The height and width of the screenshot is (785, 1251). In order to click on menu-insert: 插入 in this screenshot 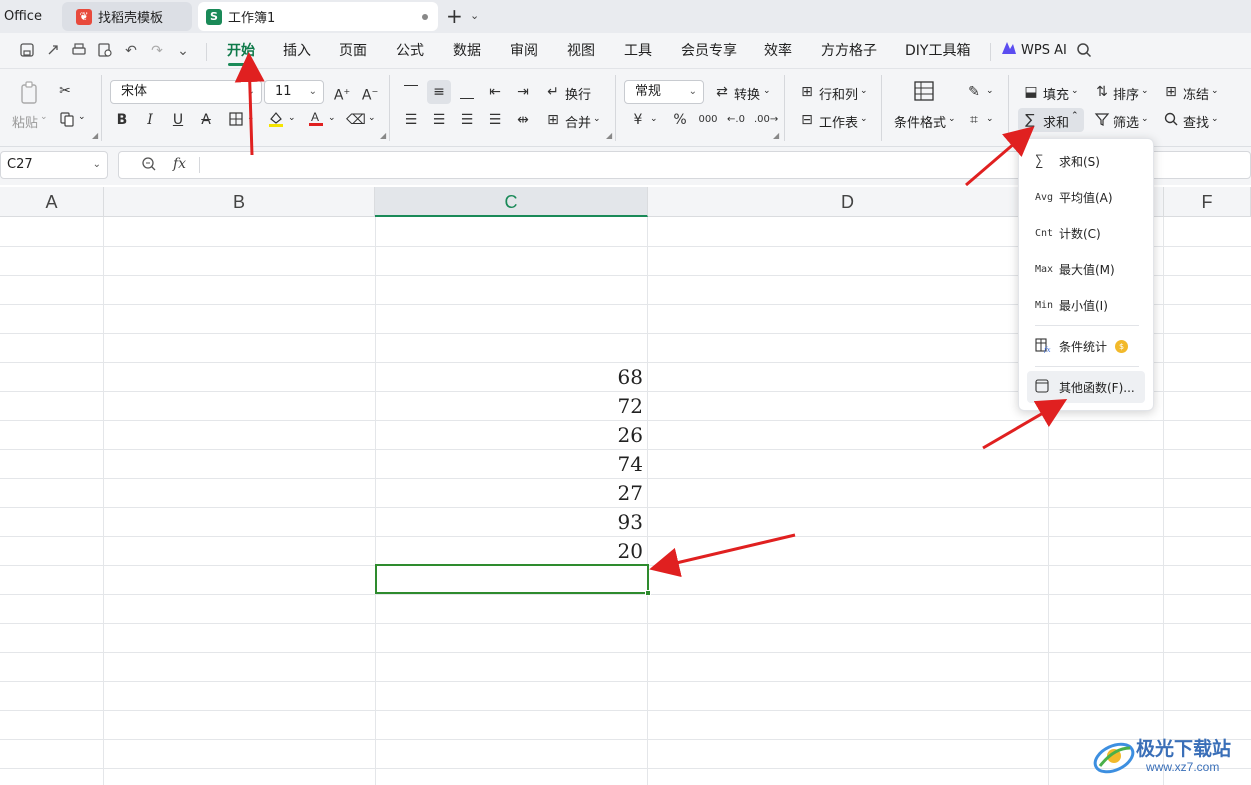, I will do `click(297, 51)`.